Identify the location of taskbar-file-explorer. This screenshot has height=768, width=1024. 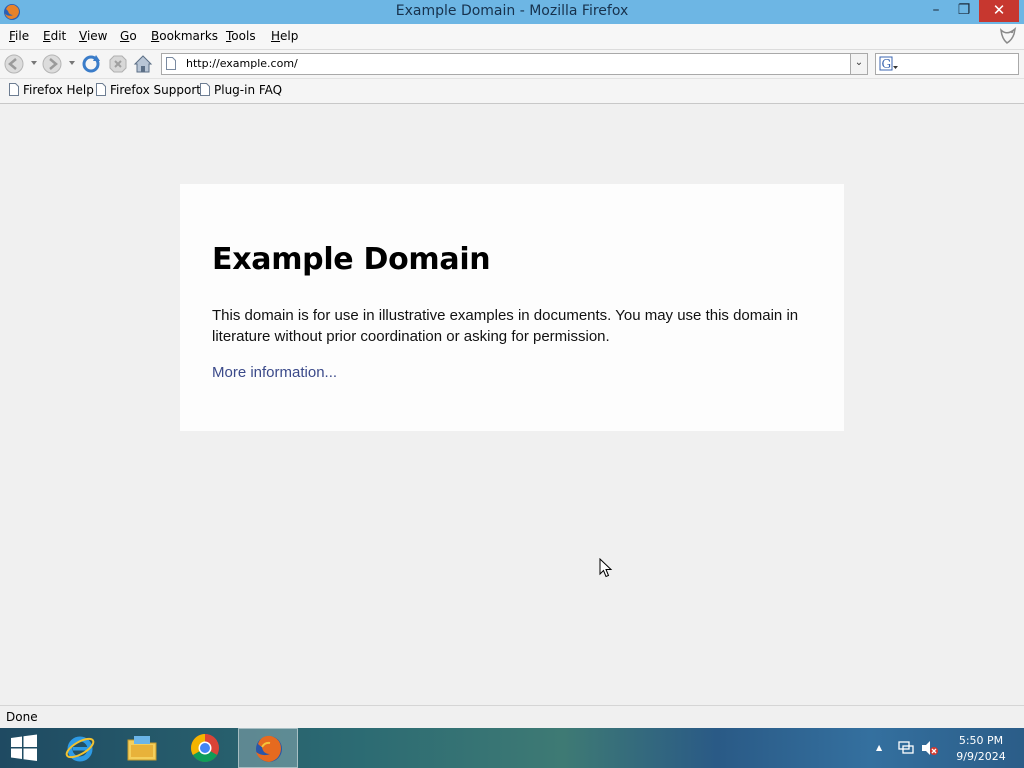
(142, 748).